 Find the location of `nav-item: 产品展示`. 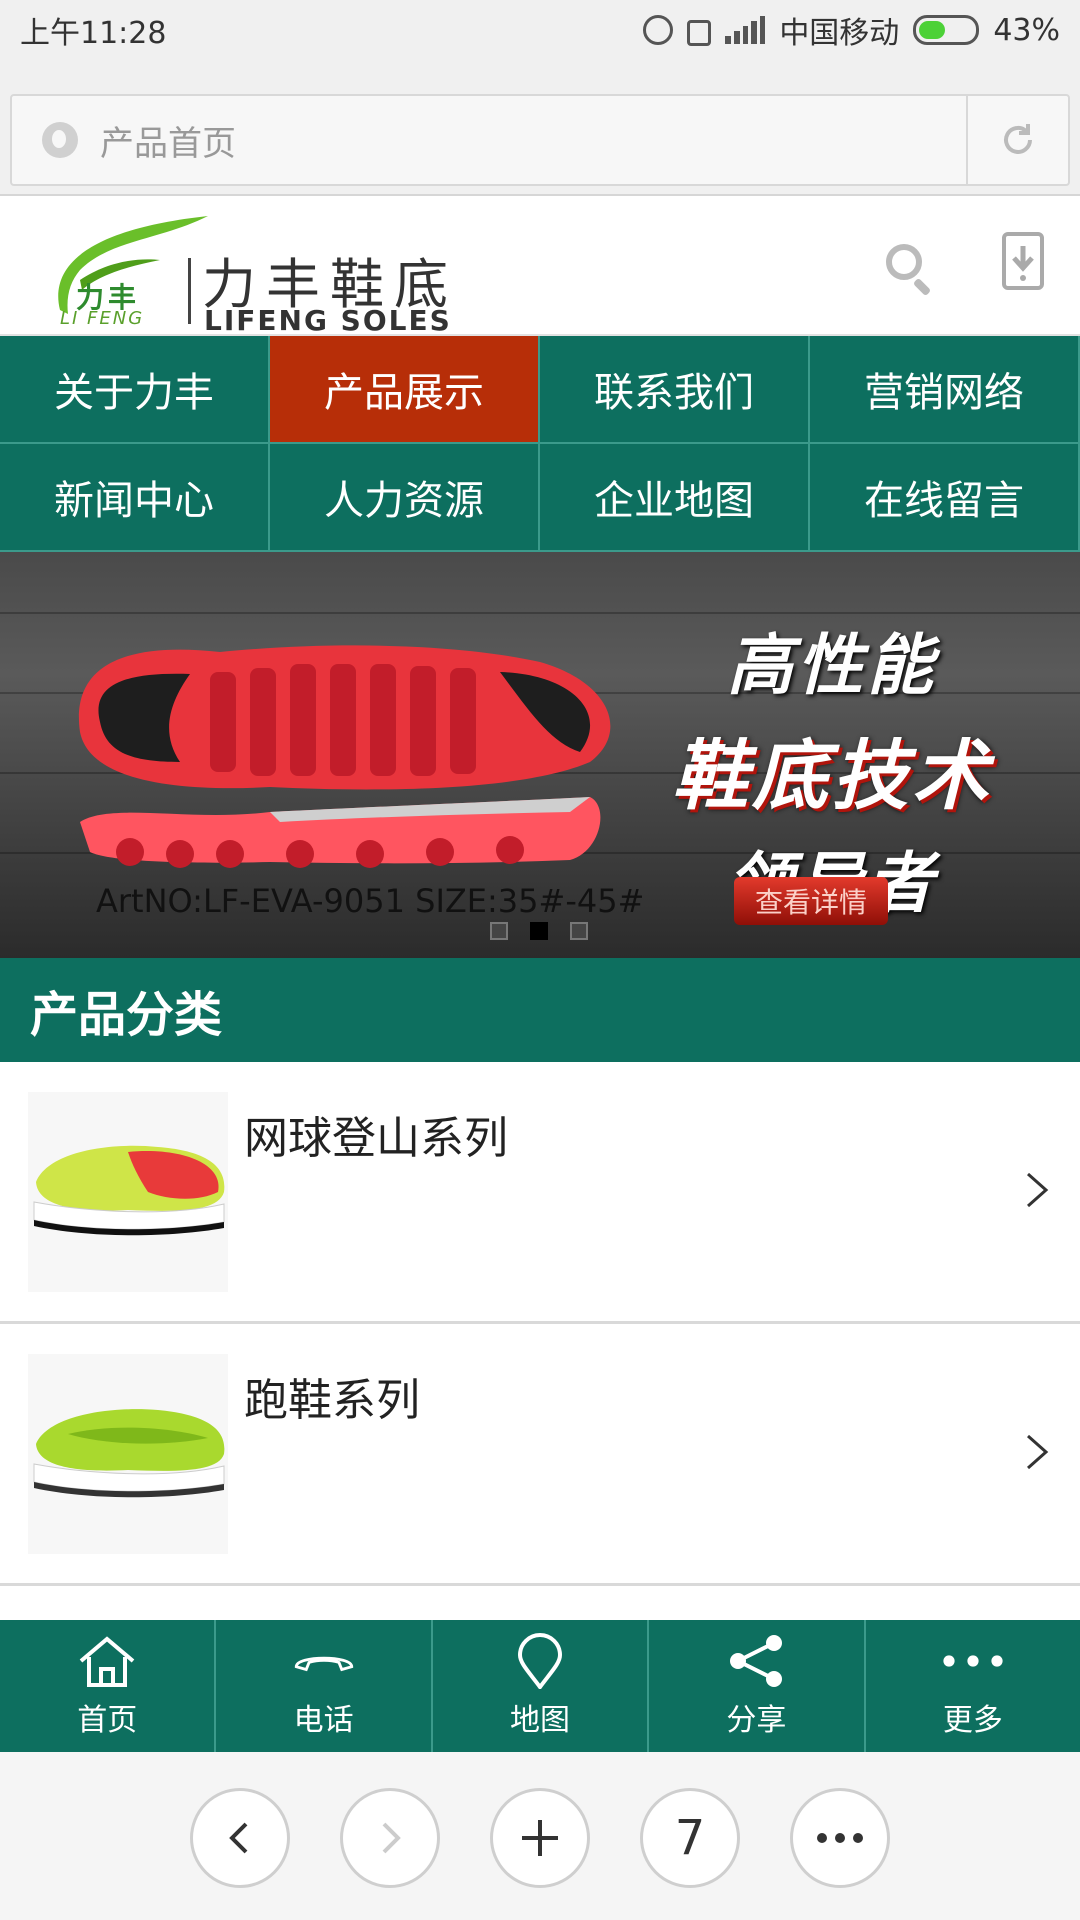

nav-item: 产品展示 is located at coordinates (405, 390).